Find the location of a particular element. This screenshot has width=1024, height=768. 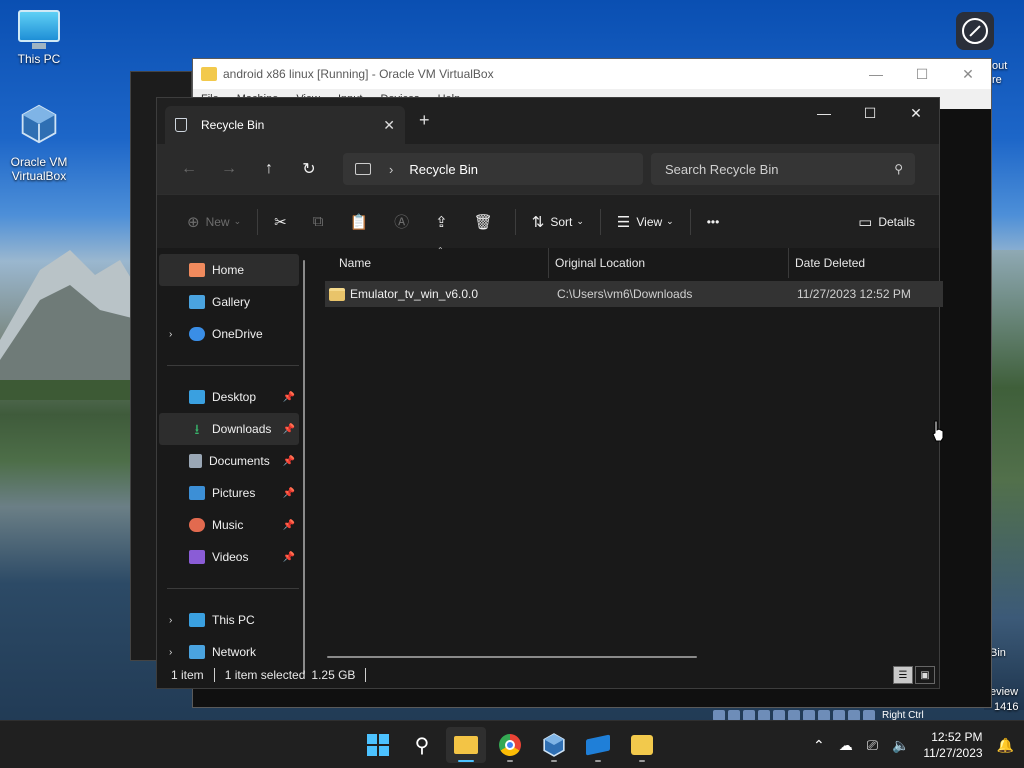

maximize-icon: ☐ is located at coordinates (922, 74).